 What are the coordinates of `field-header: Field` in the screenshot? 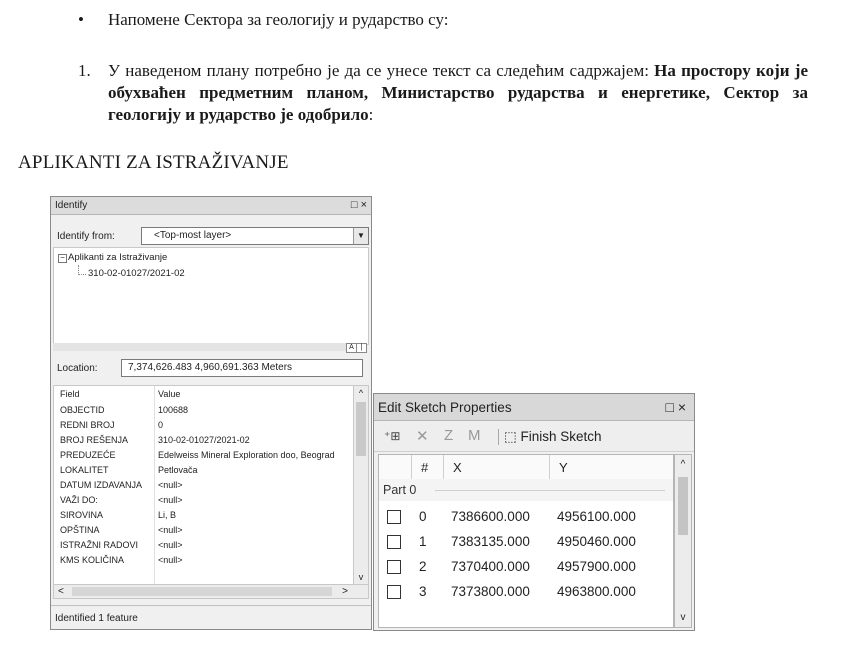 It's located at (70, 394).